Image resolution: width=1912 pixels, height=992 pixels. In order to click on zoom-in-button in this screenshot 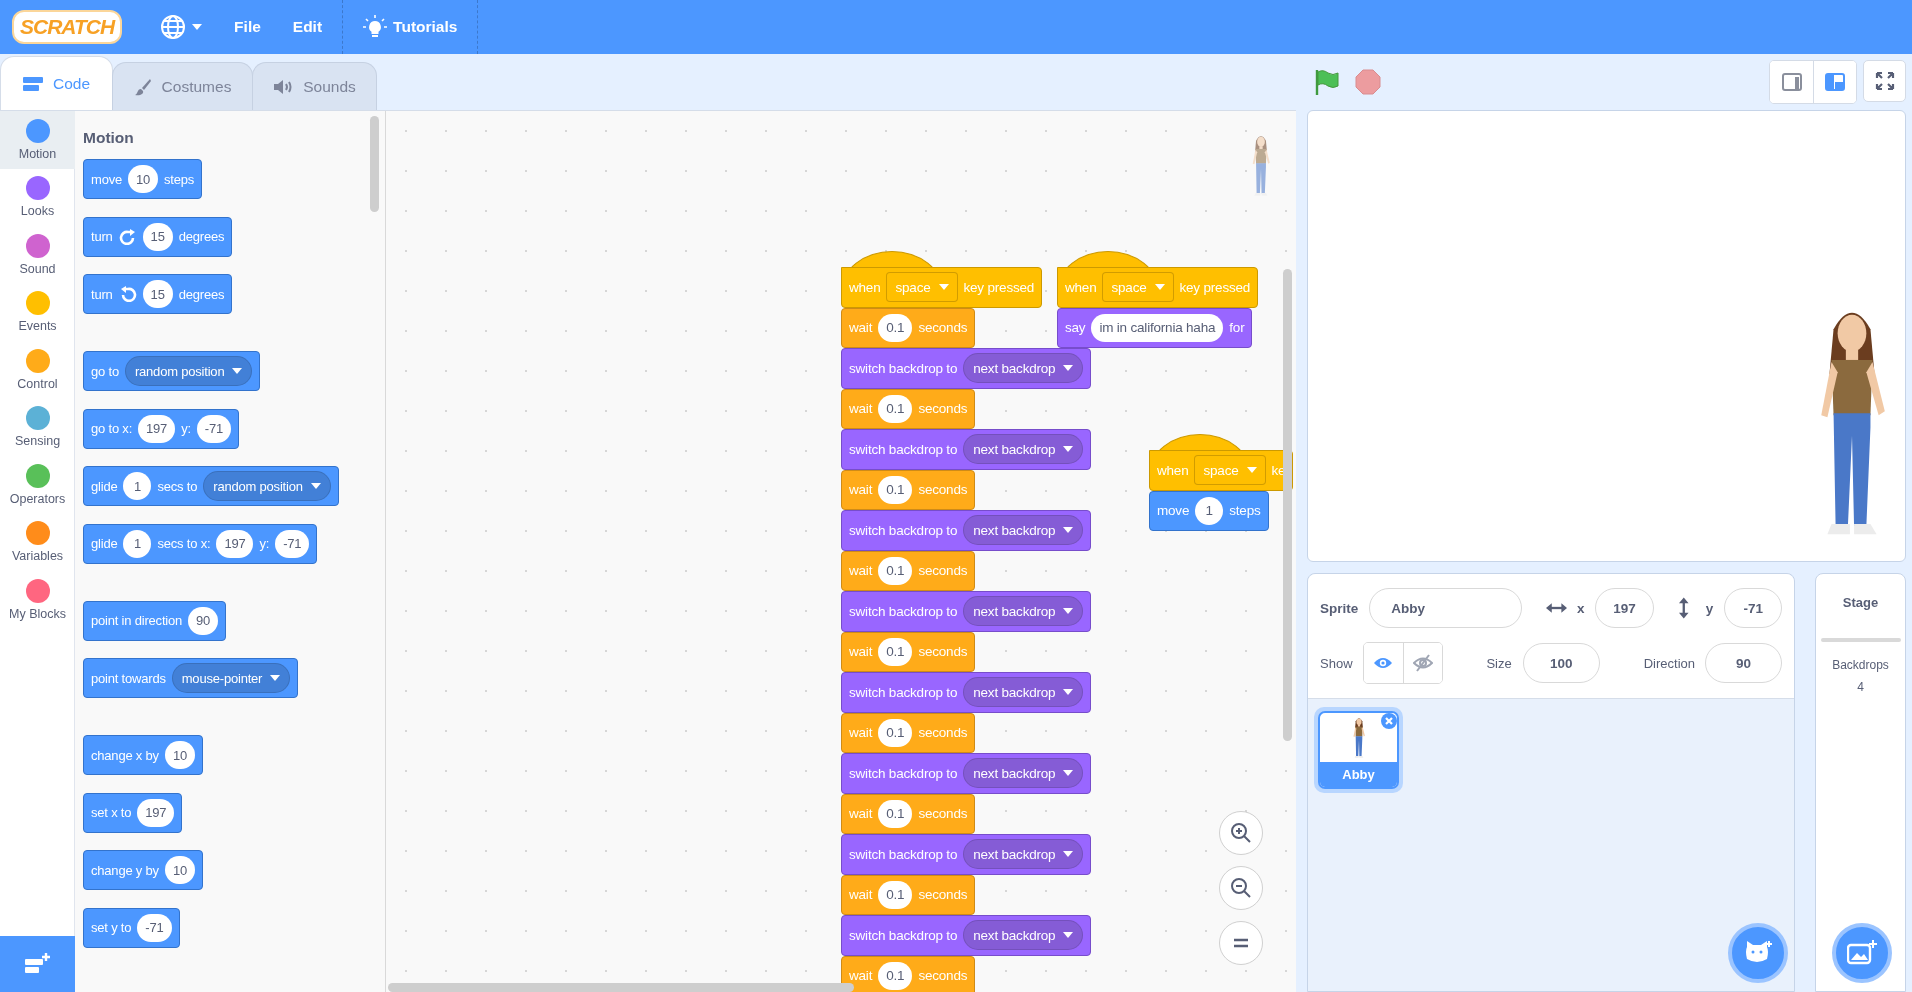, I will do `click(1241, 833)`.